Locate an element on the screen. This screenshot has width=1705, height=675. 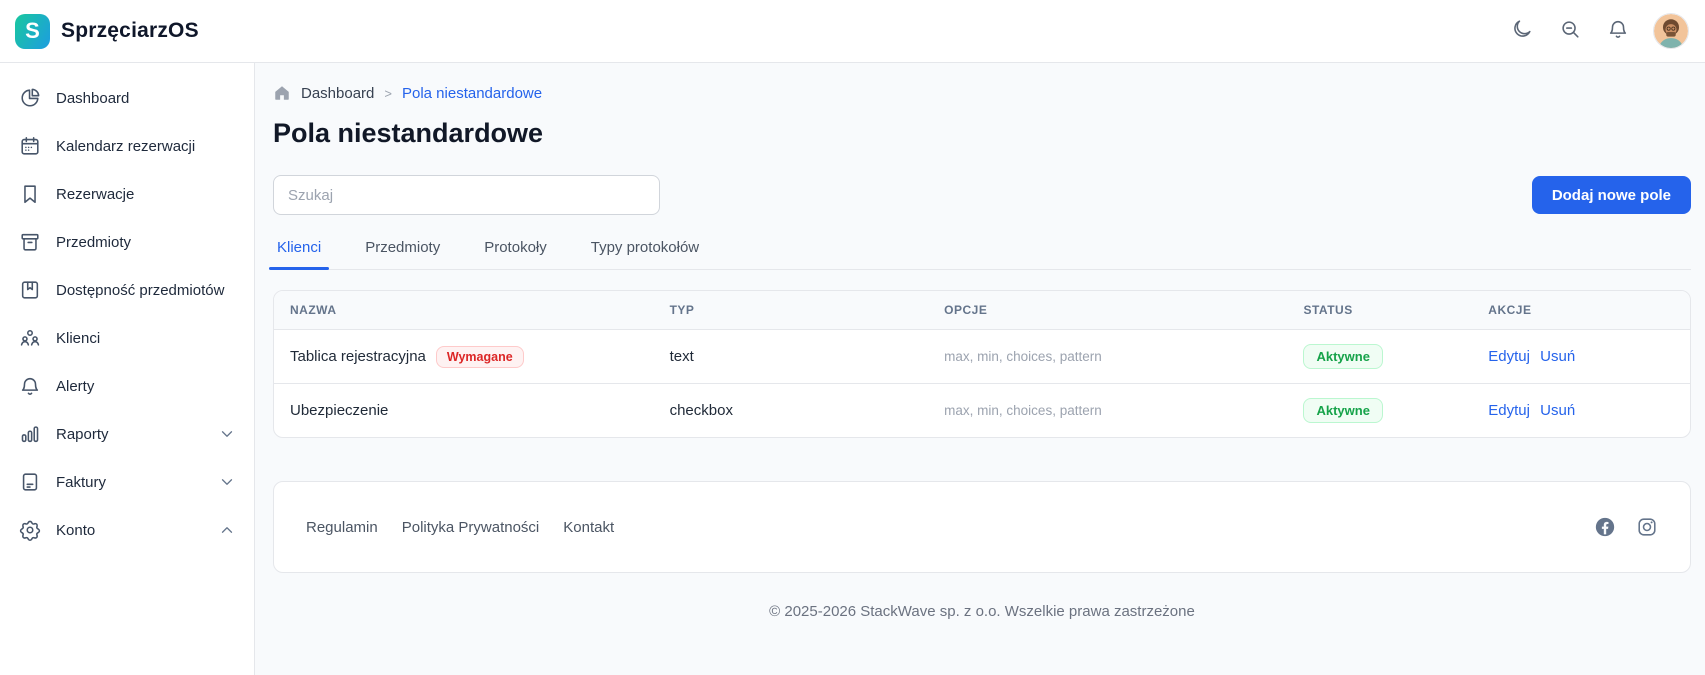
chevron-up-icon is located at coordinates (227, 530).